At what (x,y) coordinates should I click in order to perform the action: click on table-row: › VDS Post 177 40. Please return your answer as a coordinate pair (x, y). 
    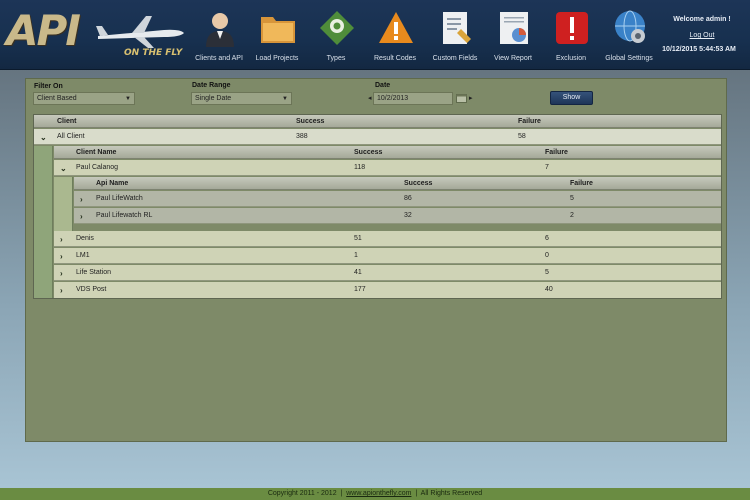
    Looking at the image, I should click on (387, 290).